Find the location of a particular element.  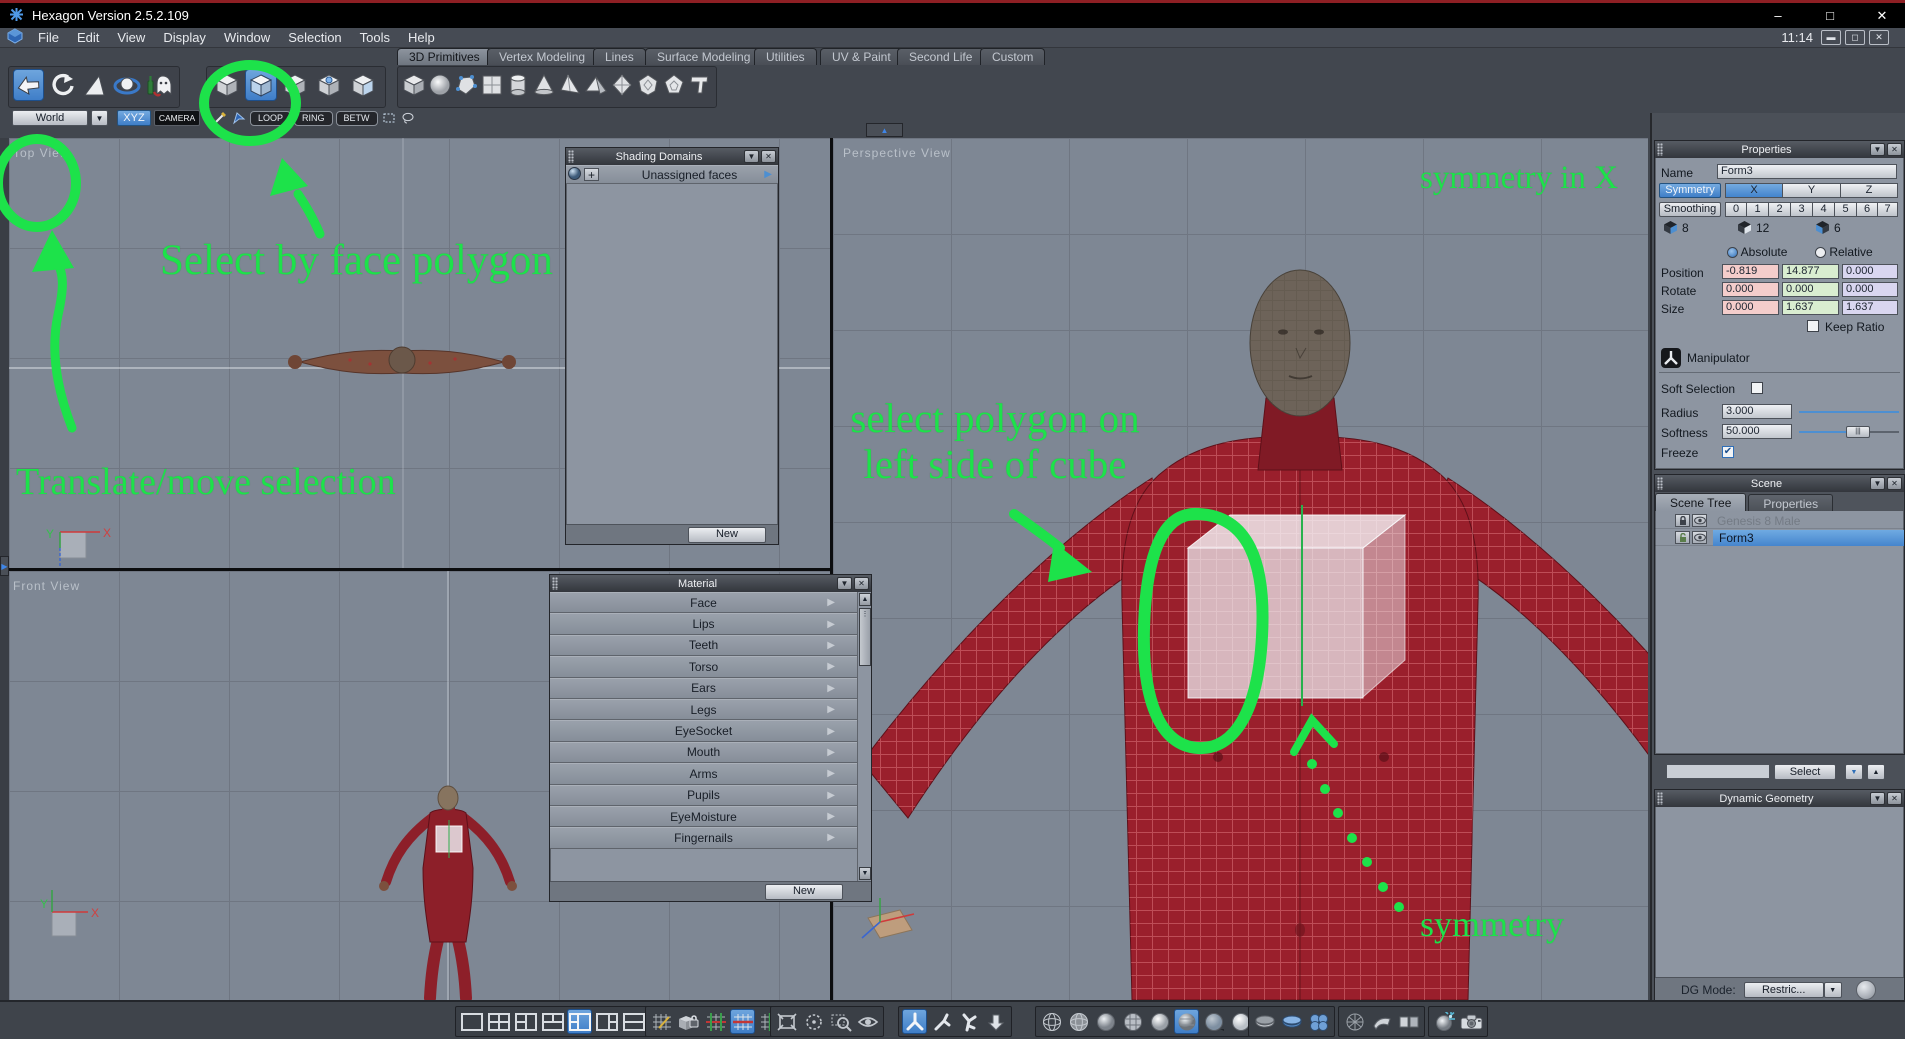

softness-slider-handle: ||| is located at coordinates (1858, 432).